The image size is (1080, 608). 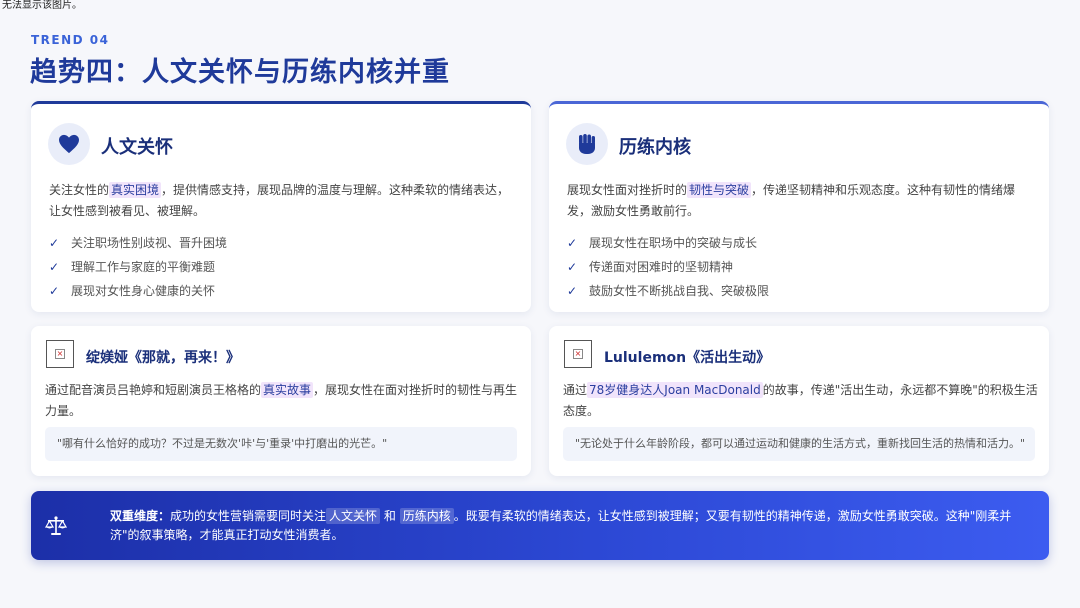 I want to click on list-item: ✓ 理解工作与家庭的平衡难题, so click(x=138, y=267).